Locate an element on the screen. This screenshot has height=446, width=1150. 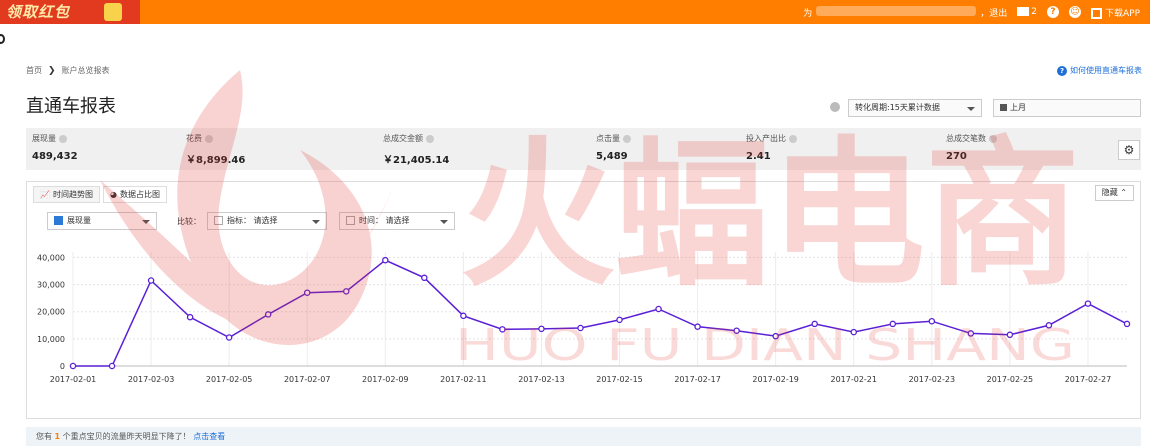
x-tick-label: 2017-02-03 is located at coordinates (151, 379).